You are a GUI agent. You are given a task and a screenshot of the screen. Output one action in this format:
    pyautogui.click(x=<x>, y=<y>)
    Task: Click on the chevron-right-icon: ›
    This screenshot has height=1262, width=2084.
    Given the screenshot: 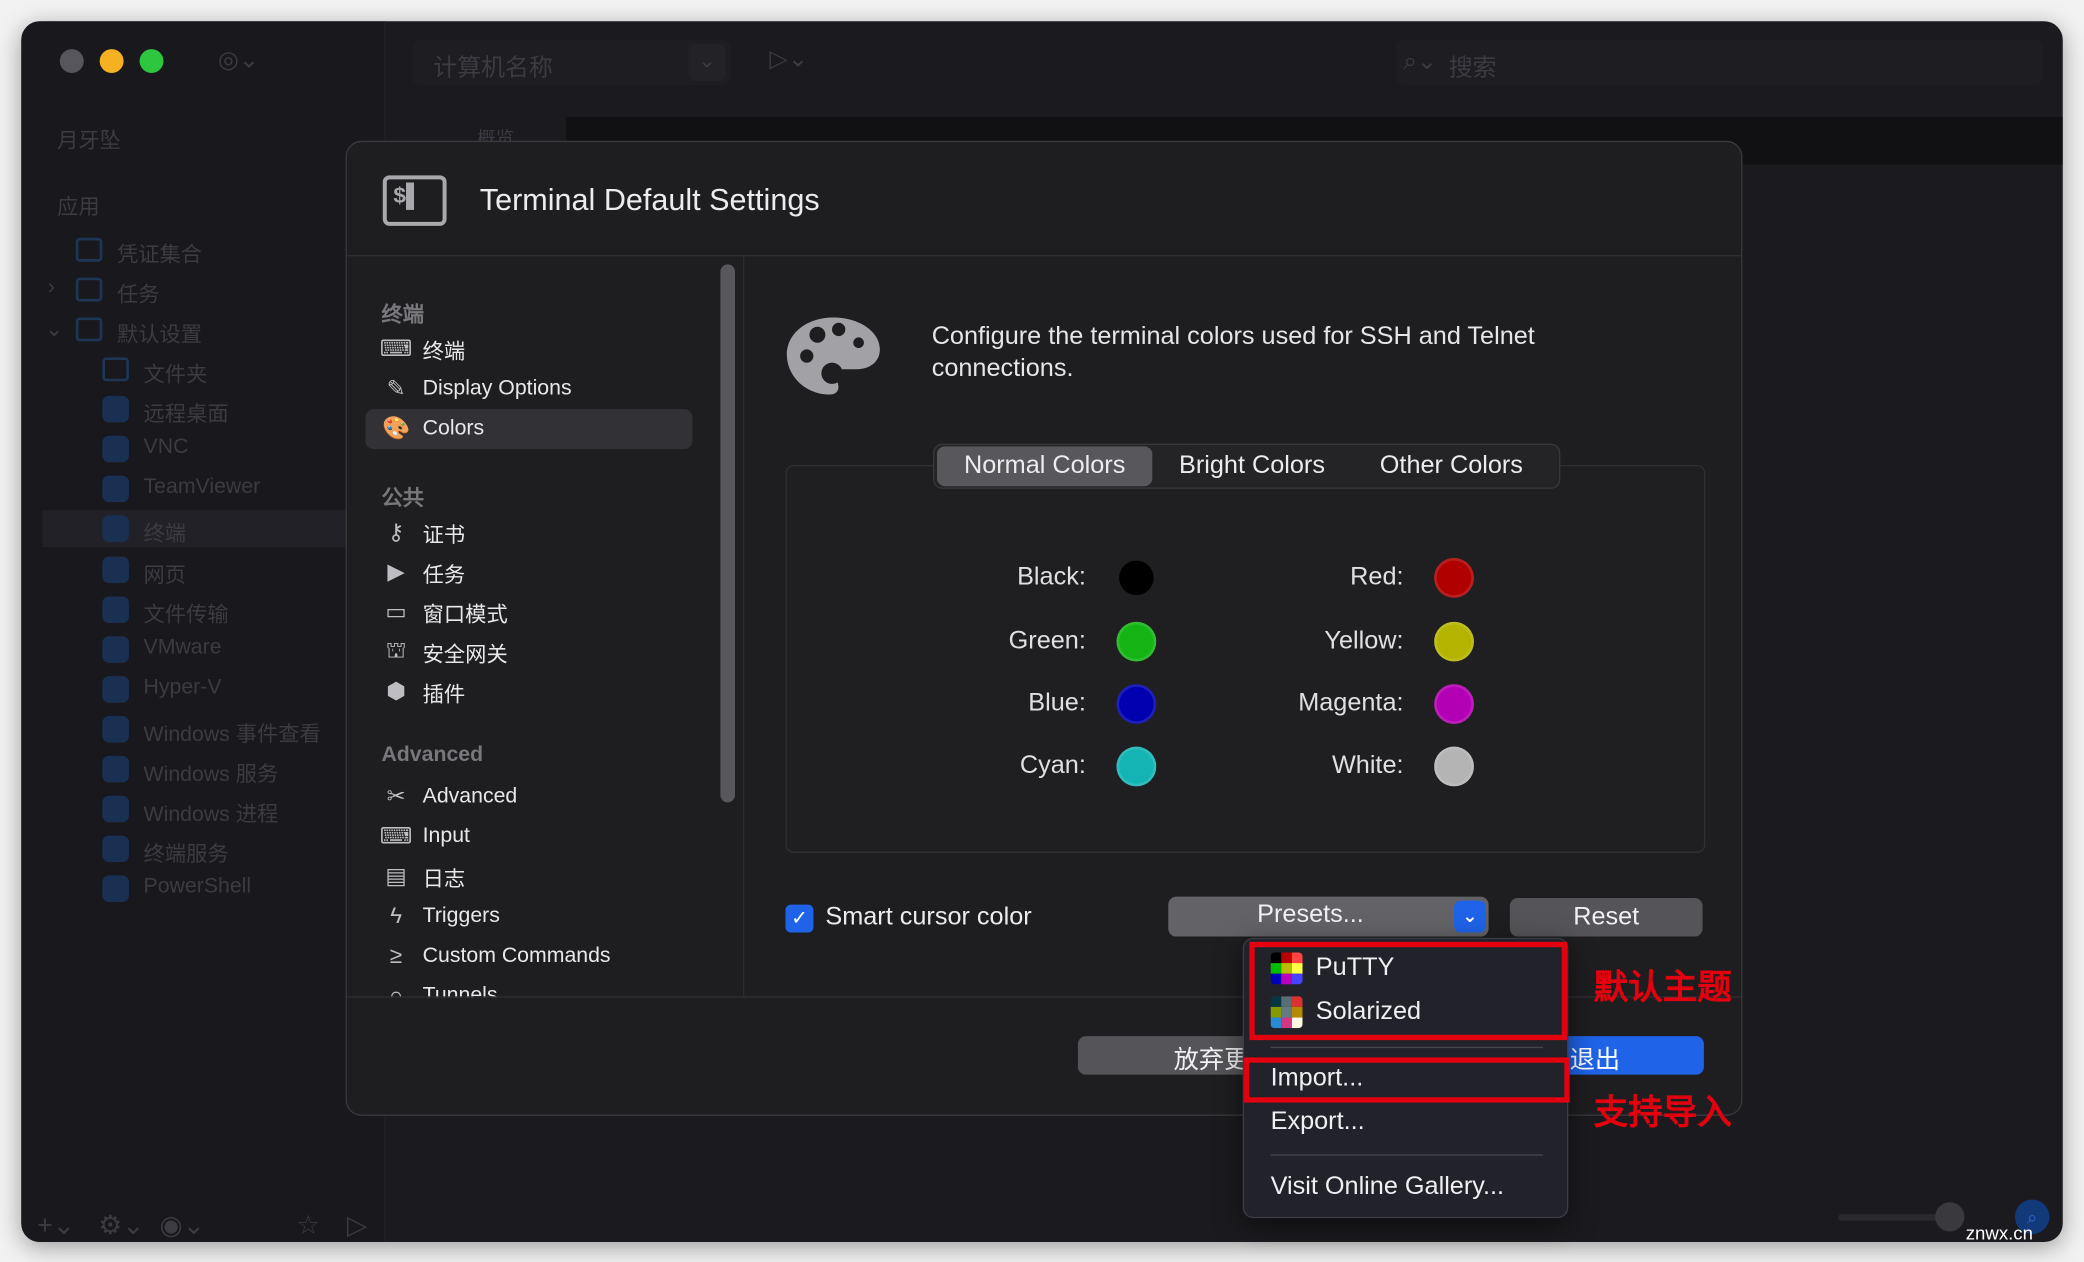 What is the action you would take?
    pyautogui.click(x=51, y=288)
    